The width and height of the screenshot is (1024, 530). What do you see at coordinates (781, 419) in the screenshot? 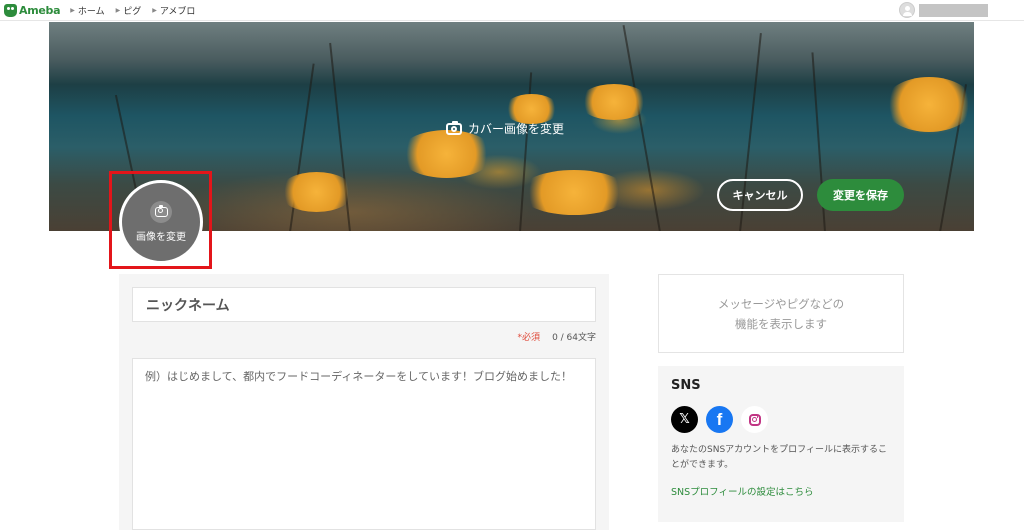
I see `sns-icon-row: 𝕏 f` at bounding box center [781, 419].